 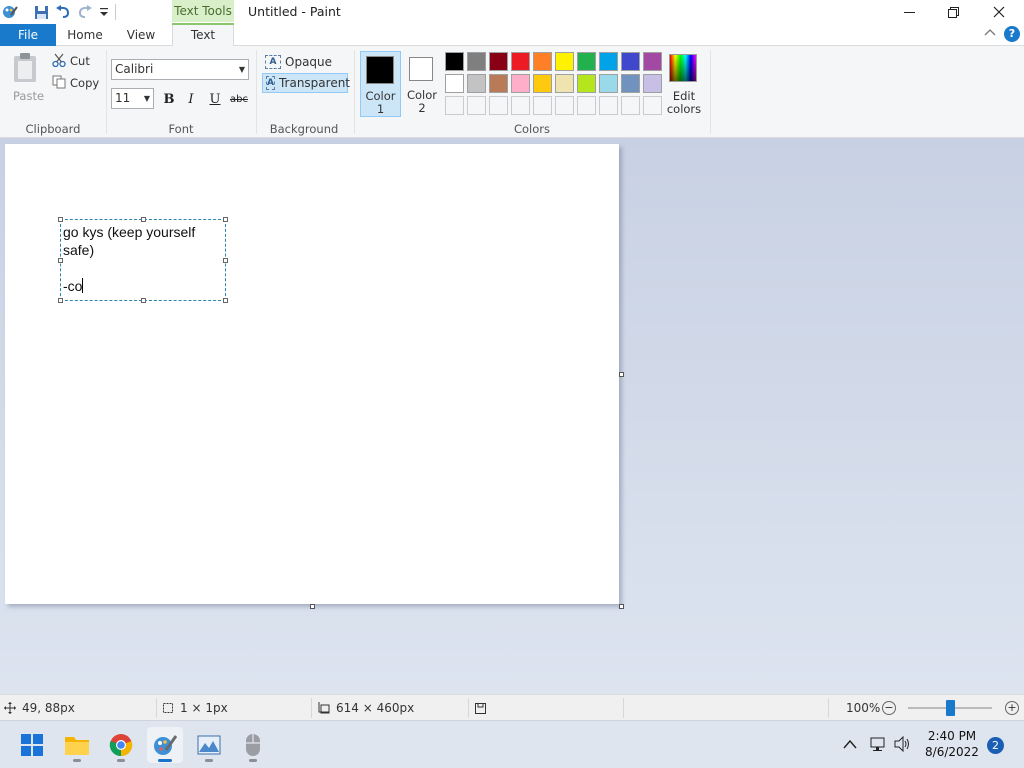 What do you see at coordinates (306, 83) in the screenshot?
I see `transparent-button: A Transparent` at bounding box center [306, 83].